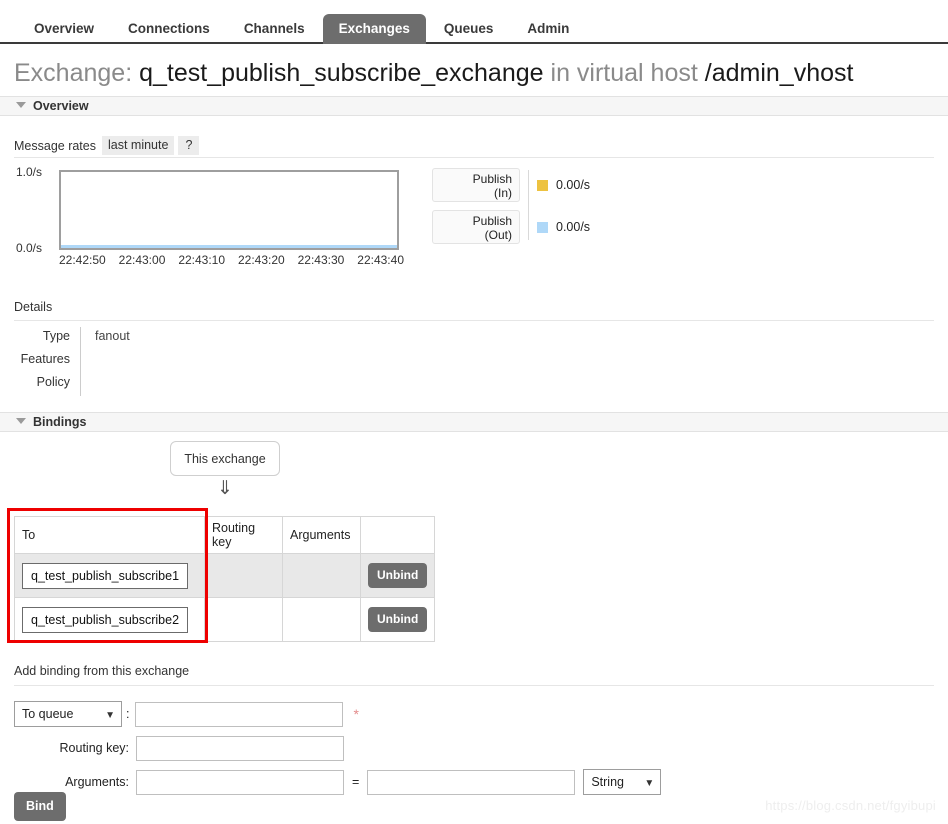  I want to click on bindings-col-to: To, so click(109, 535).